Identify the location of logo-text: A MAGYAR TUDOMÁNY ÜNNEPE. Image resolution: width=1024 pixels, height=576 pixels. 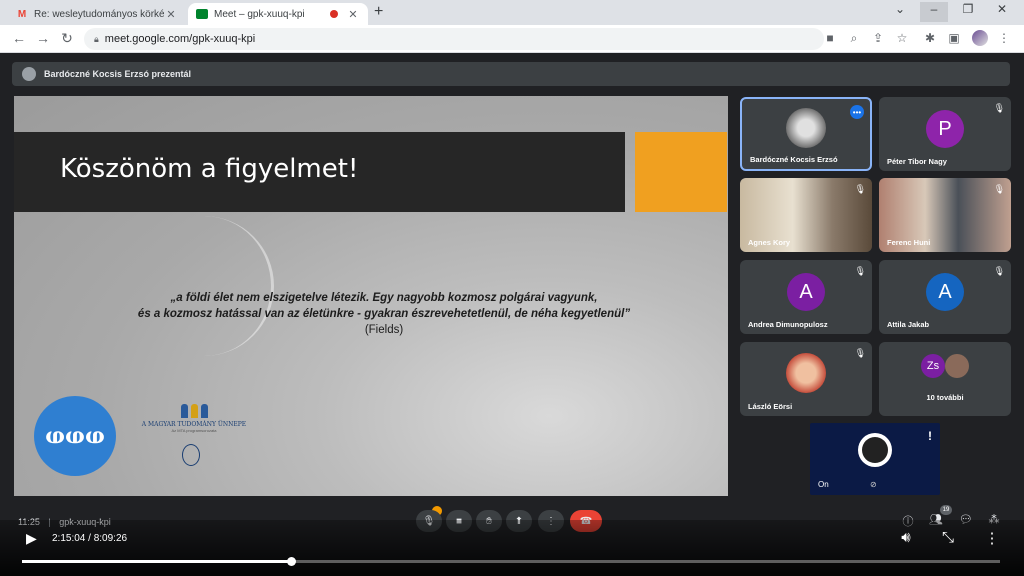
(194, 424).